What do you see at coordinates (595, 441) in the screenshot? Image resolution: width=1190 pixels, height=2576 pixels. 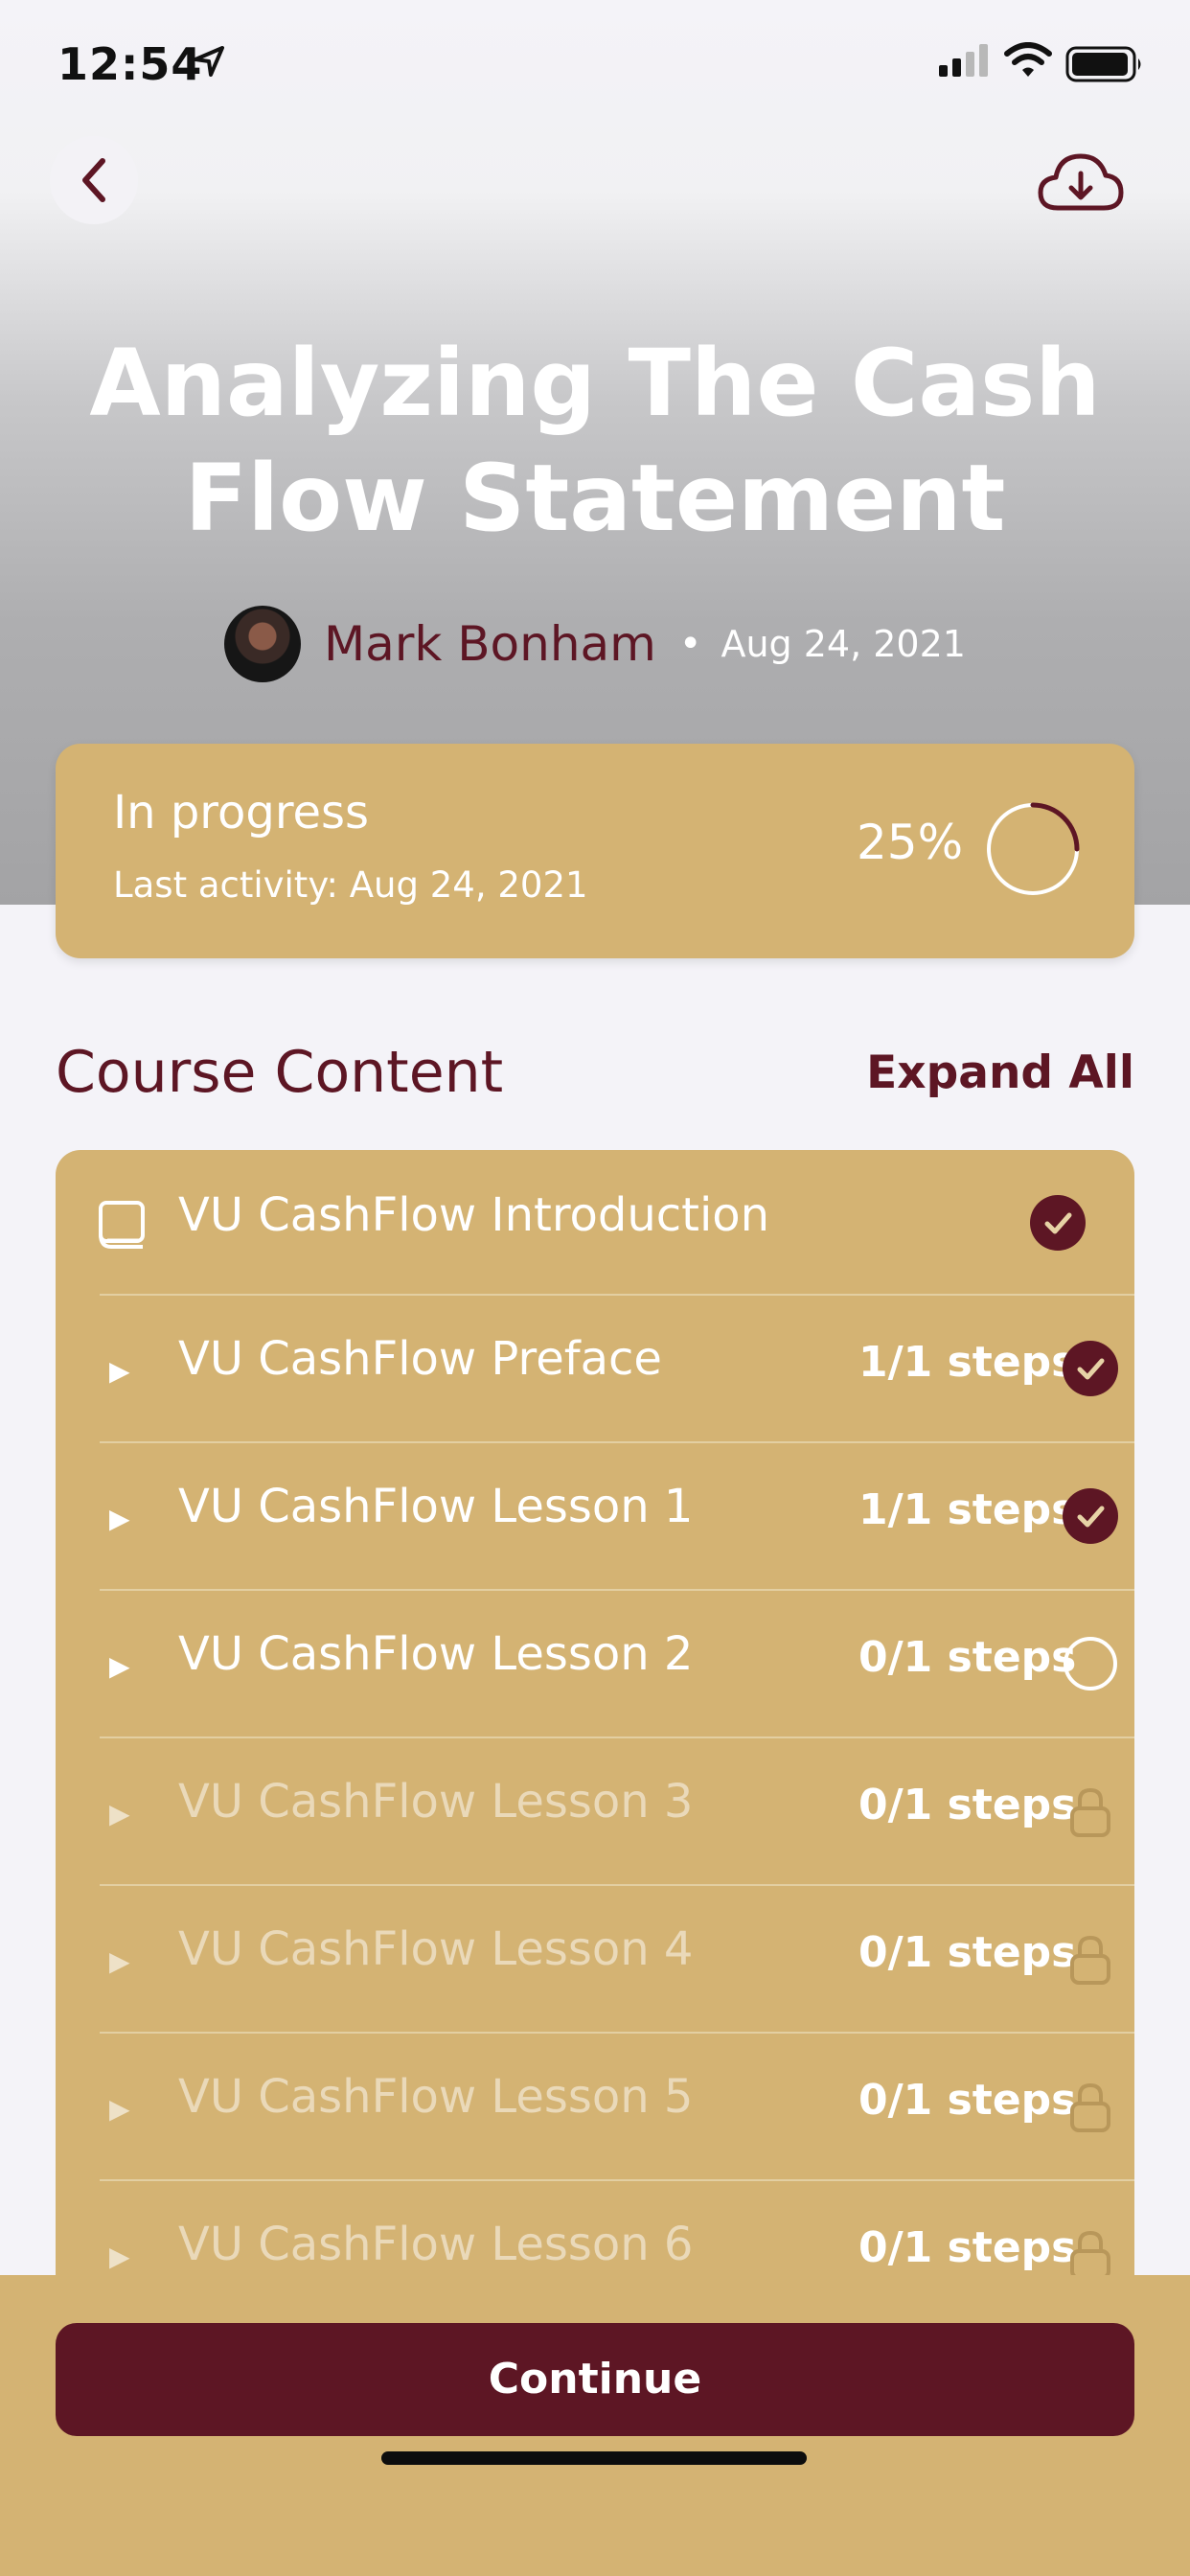 I see `course-title: Analyzing The Cash Flow Statement` at bounding box center [595, 441].